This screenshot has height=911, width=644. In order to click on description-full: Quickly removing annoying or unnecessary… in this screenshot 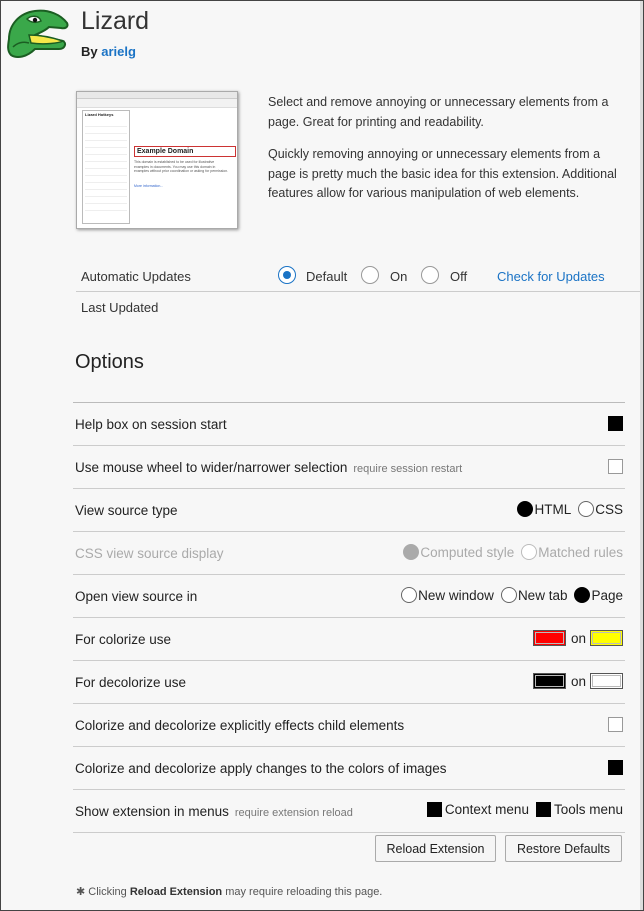, I will do `click(442, 173)`.